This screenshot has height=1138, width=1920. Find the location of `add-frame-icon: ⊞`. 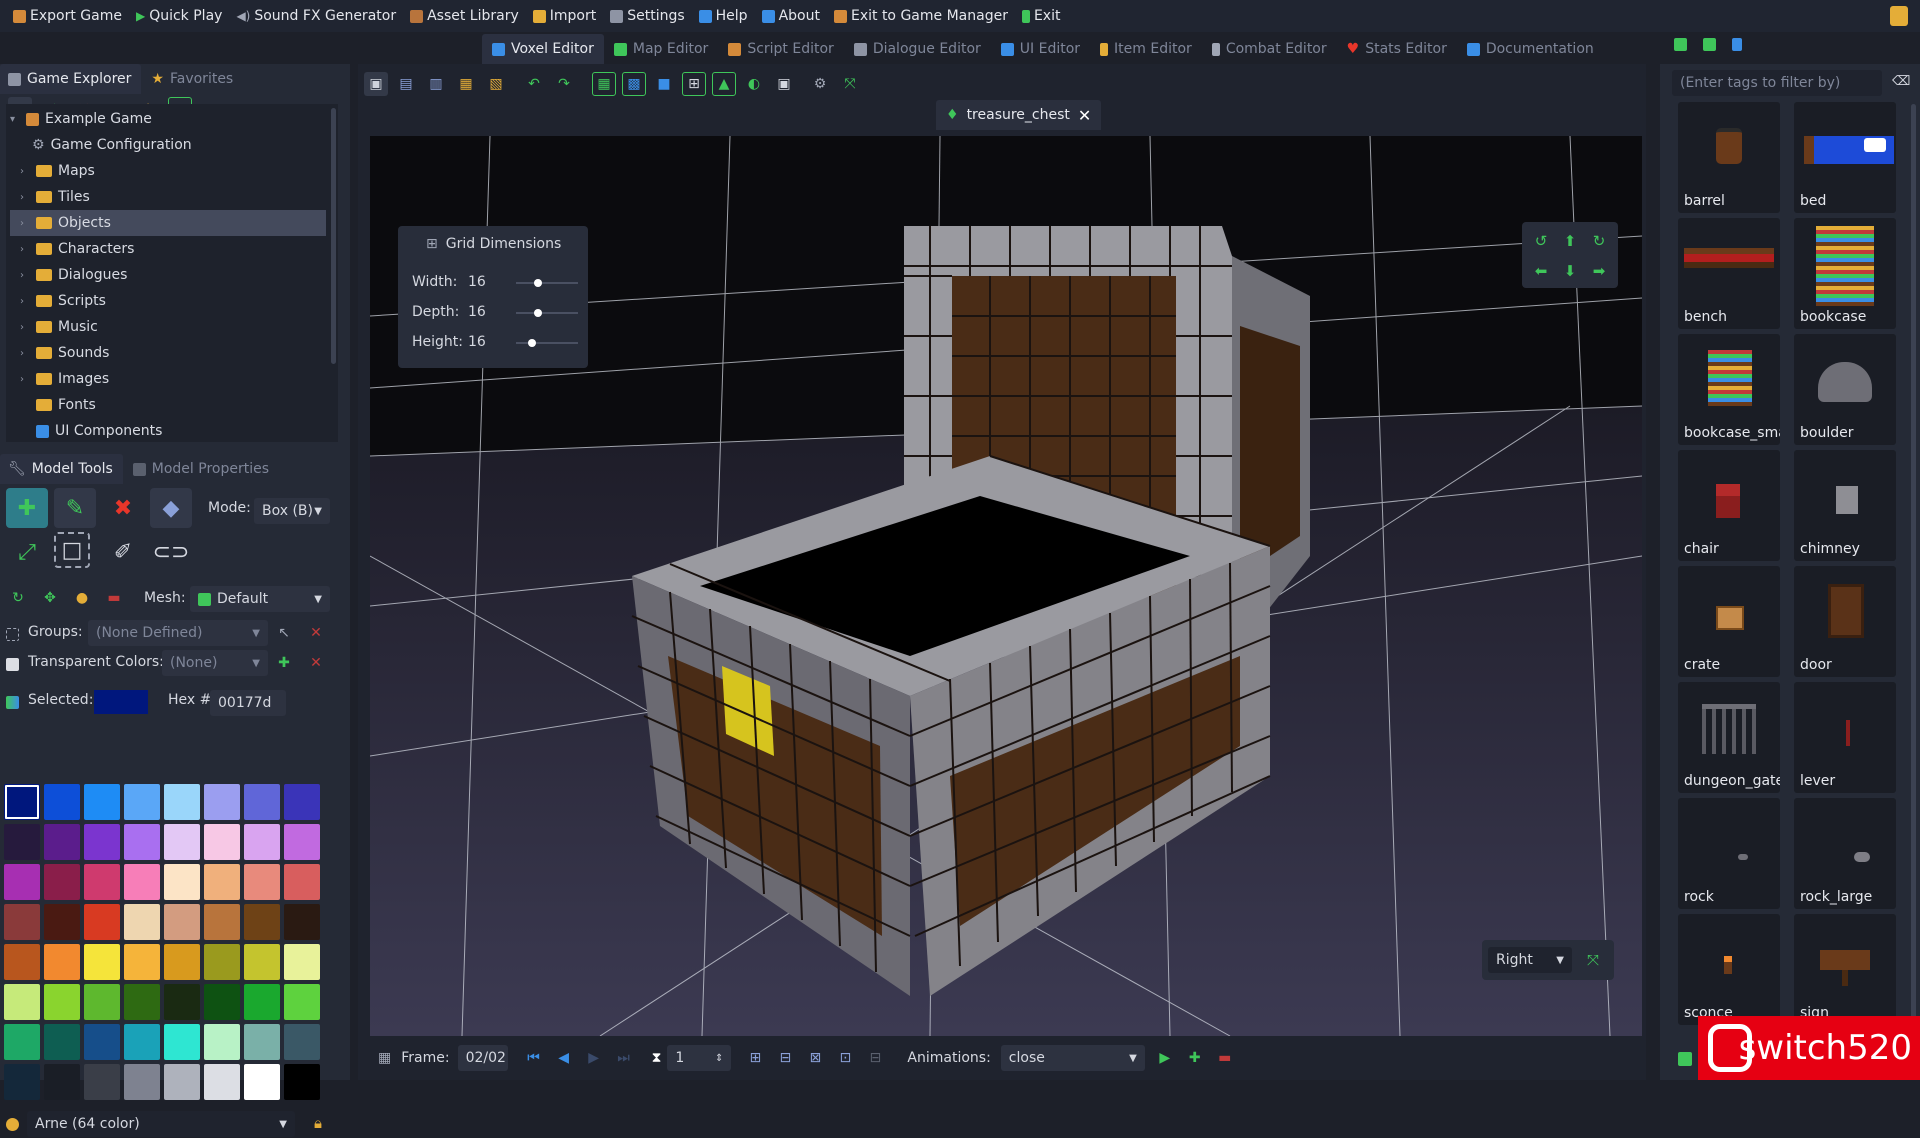

add-frame-icon: ⊞ is located at coordinates (755, 1058).